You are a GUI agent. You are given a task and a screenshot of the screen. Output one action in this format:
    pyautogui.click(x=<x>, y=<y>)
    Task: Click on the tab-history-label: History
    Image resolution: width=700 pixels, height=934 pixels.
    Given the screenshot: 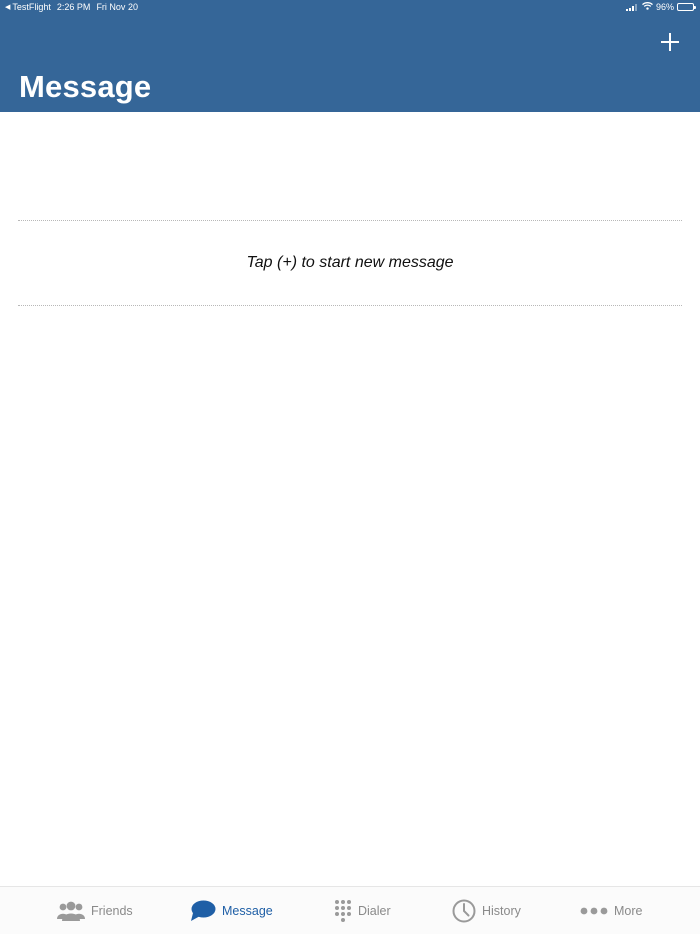 What is the action you would take?
    pyautogui.click(x=501, y=911)
    